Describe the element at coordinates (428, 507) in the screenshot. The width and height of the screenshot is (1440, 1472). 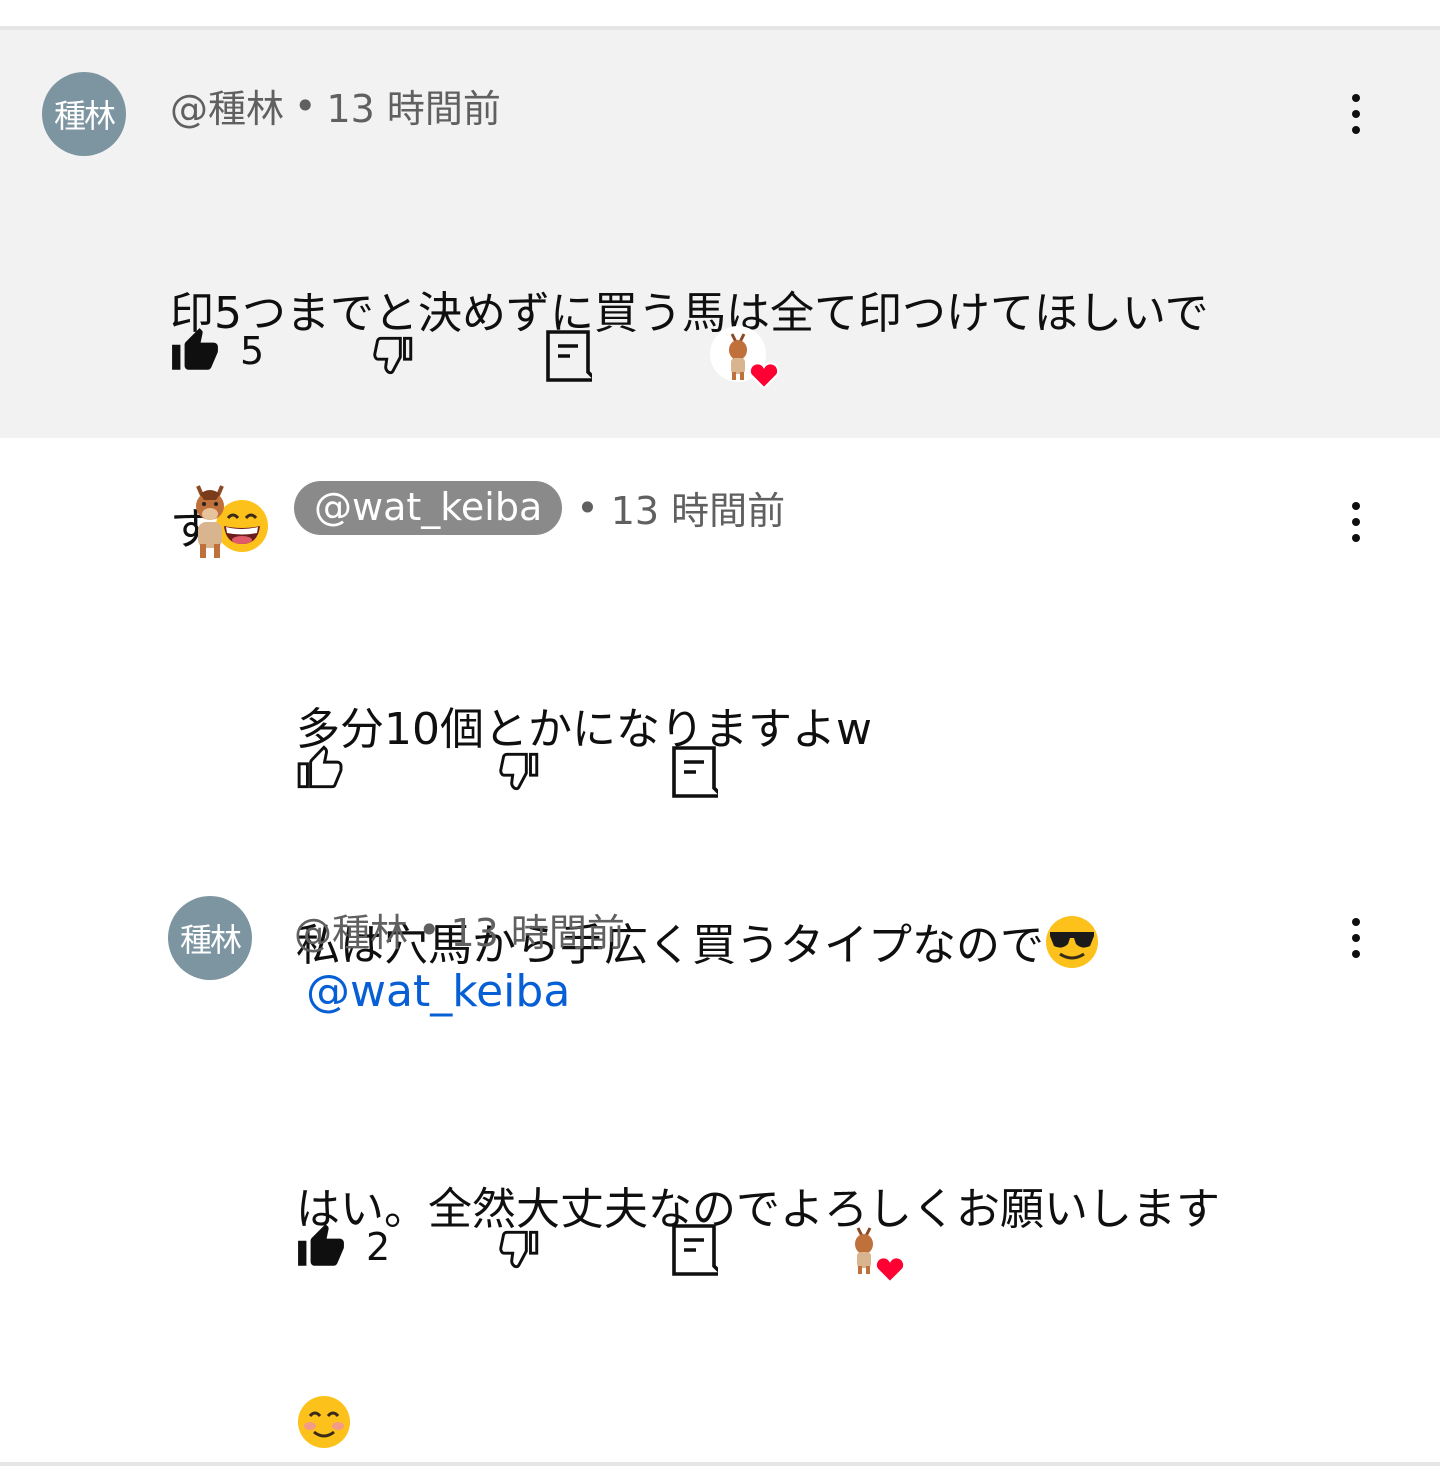
I see `author-name-chip: @wat_keiba` at that location.